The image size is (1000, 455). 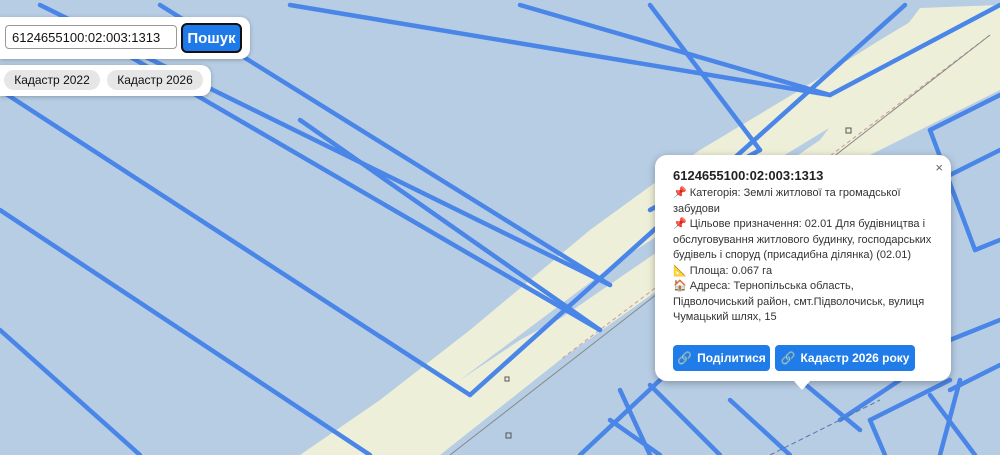 I want to click on share-button: 🔗 Поділитися, so click(x=721, y=358).